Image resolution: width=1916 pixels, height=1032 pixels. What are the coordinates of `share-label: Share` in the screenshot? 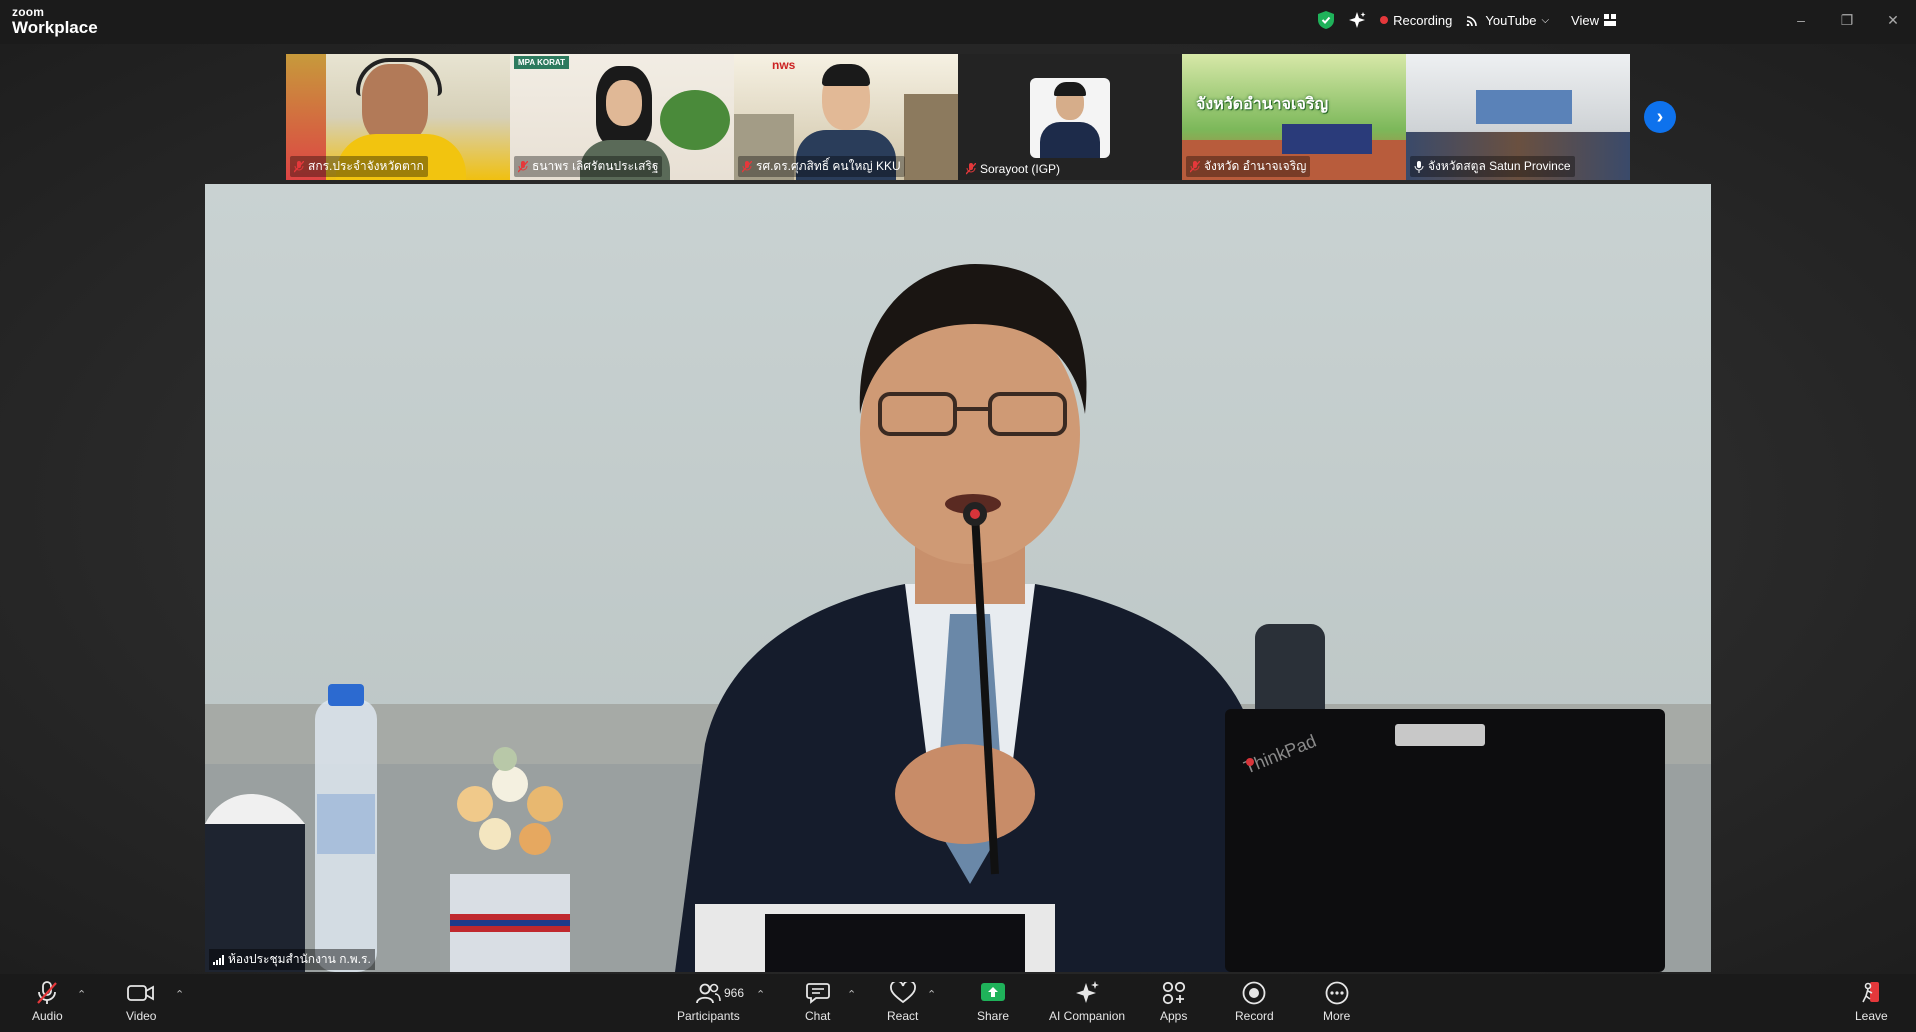 It's located at (993, 1016).